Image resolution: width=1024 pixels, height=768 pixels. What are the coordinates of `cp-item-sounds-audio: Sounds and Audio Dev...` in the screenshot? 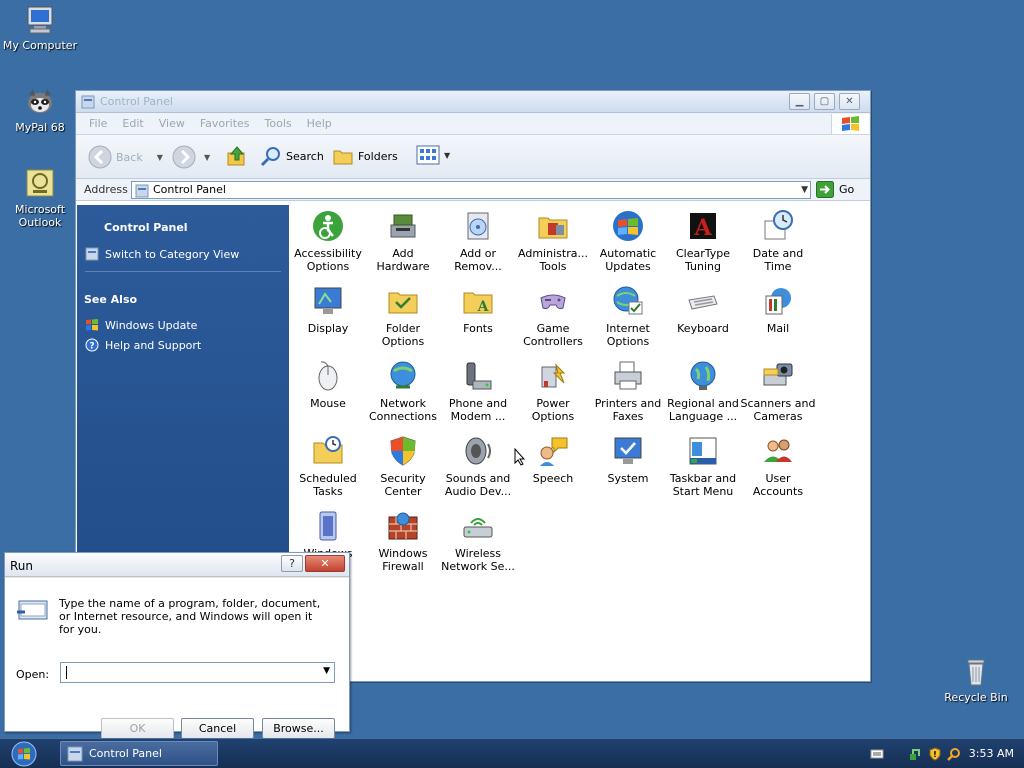 It's located at (478, 466).